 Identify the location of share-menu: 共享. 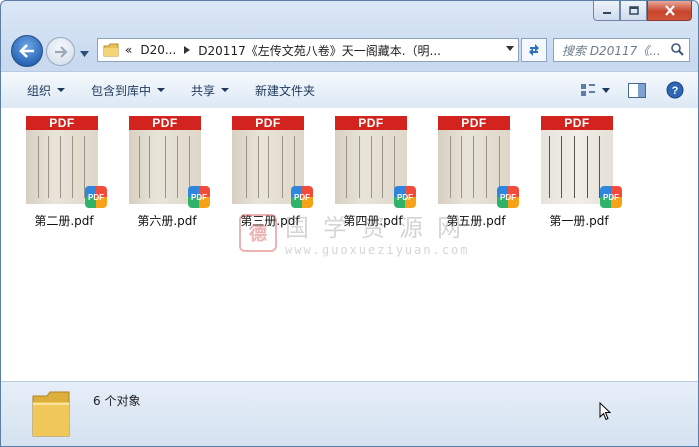
(210, 90).